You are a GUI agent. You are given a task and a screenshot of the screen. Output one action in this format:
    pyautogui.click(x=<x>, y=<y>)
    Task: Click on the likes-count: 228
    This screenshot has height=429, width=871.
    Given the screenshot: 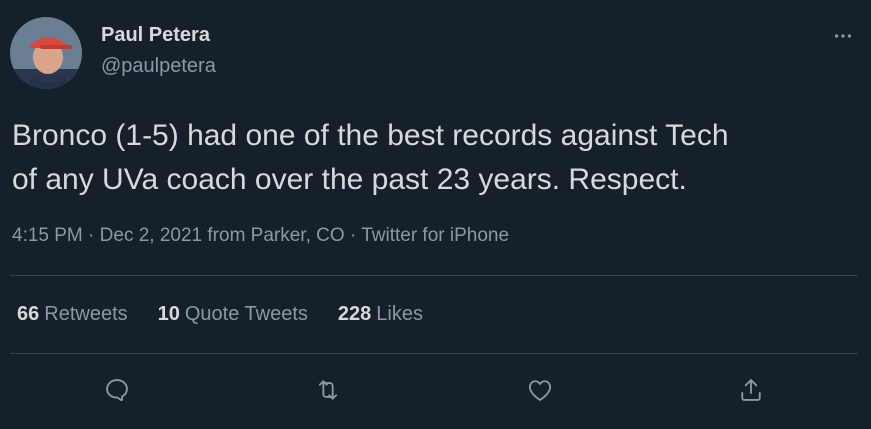 What is the action you would take?
    pyautogui.click(x=354, y=314)
    